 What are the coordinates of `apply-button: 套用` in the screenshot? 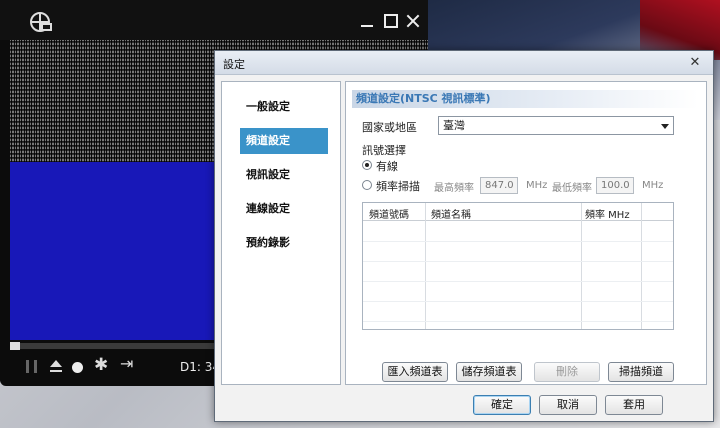 It's located at (634, 405).